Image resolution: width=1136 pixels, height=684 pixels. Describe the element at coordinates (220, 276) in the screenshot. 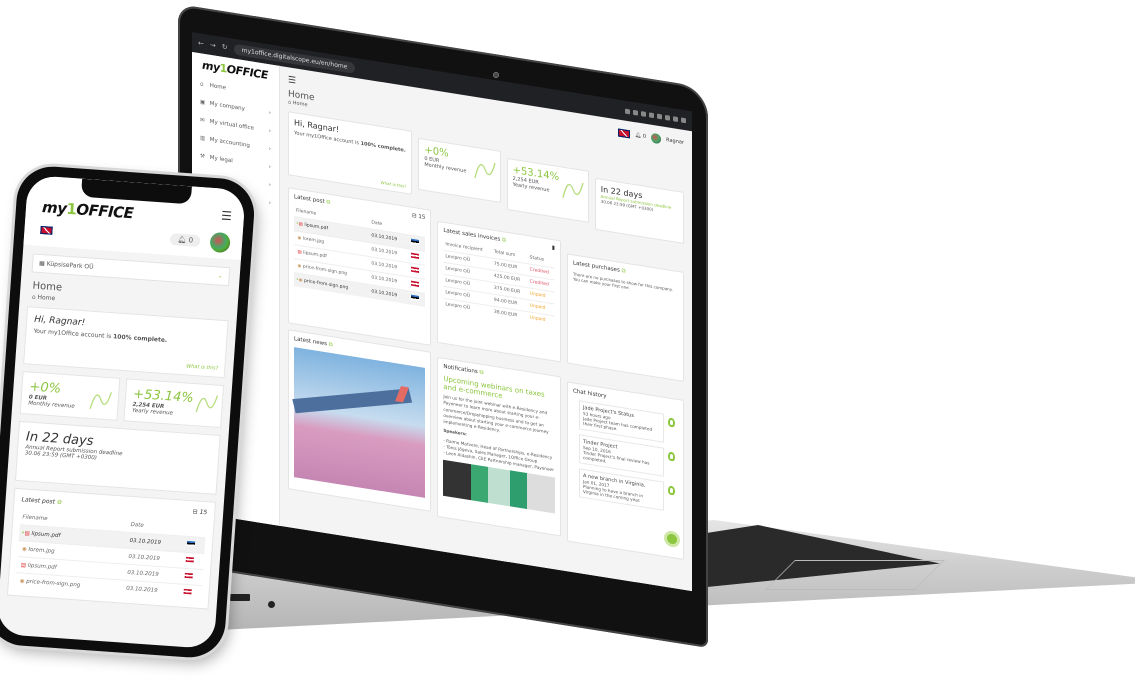

I see `chevron-down-icon: ⌄` at that location.